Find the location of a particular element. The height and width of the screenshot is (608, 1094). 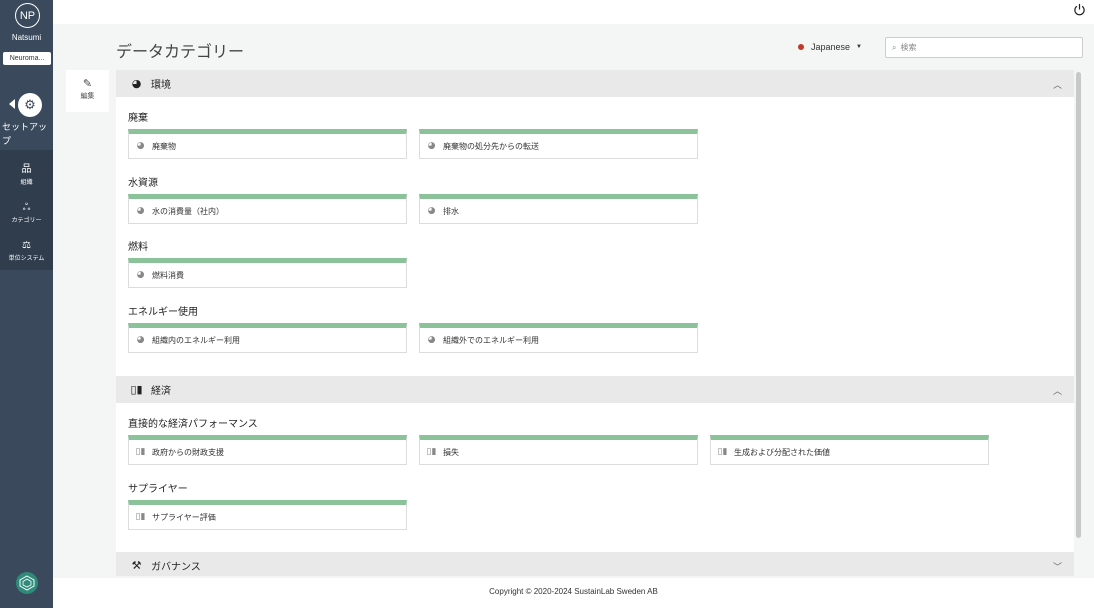

category-label: 燃料消費 is located at coordinates (168, 275).